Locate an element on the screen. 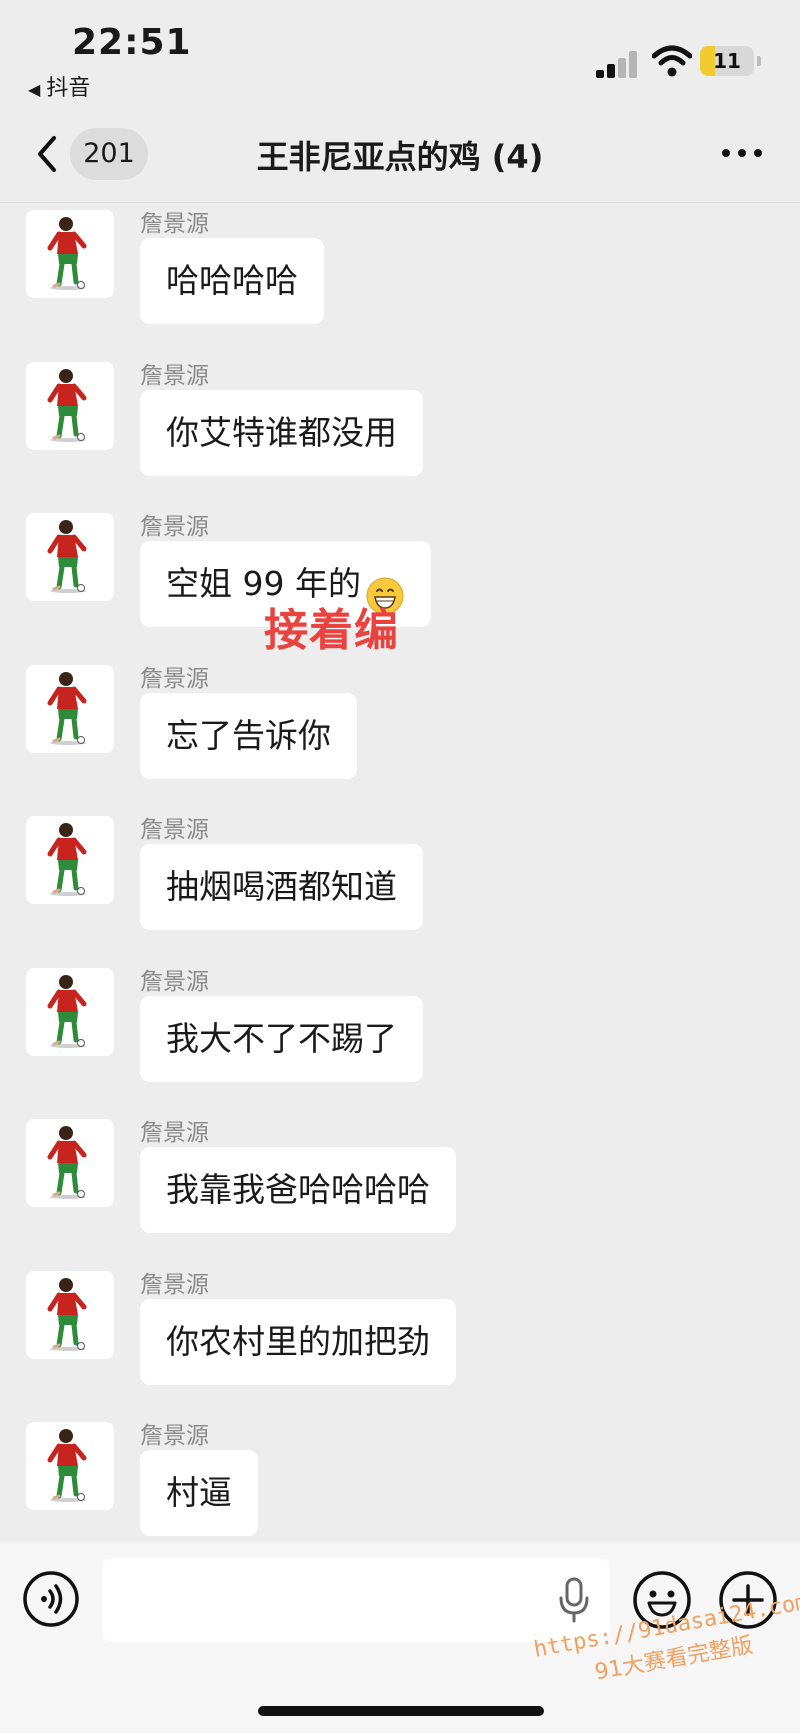 The height and width of the screenshot is (1733, 800). message-row: 詹景源我靠我爸哈哈哈哈 is located at coordinates (400, 1183).